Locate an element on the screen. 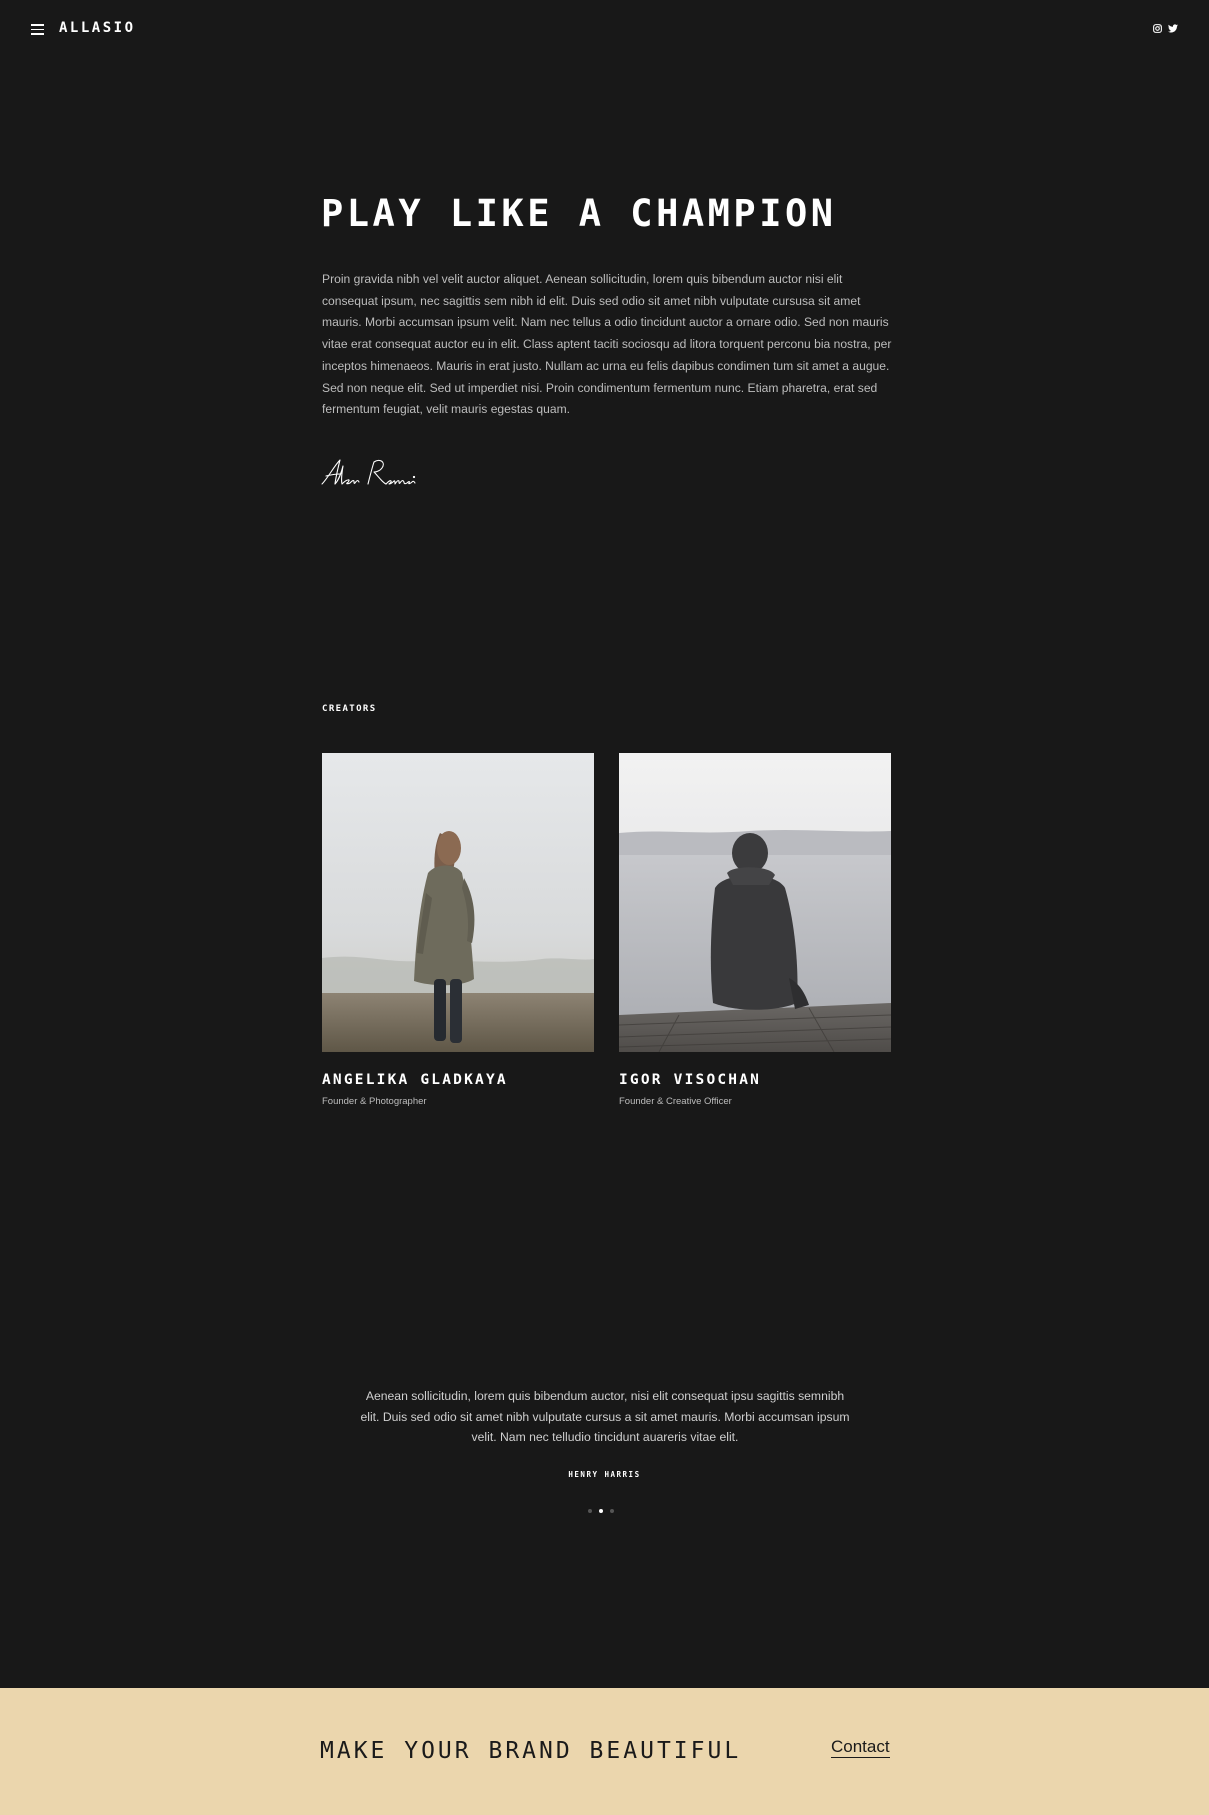  creator-name: ANGELIKA GLADKAYA is located at coordinates (415, 1080).